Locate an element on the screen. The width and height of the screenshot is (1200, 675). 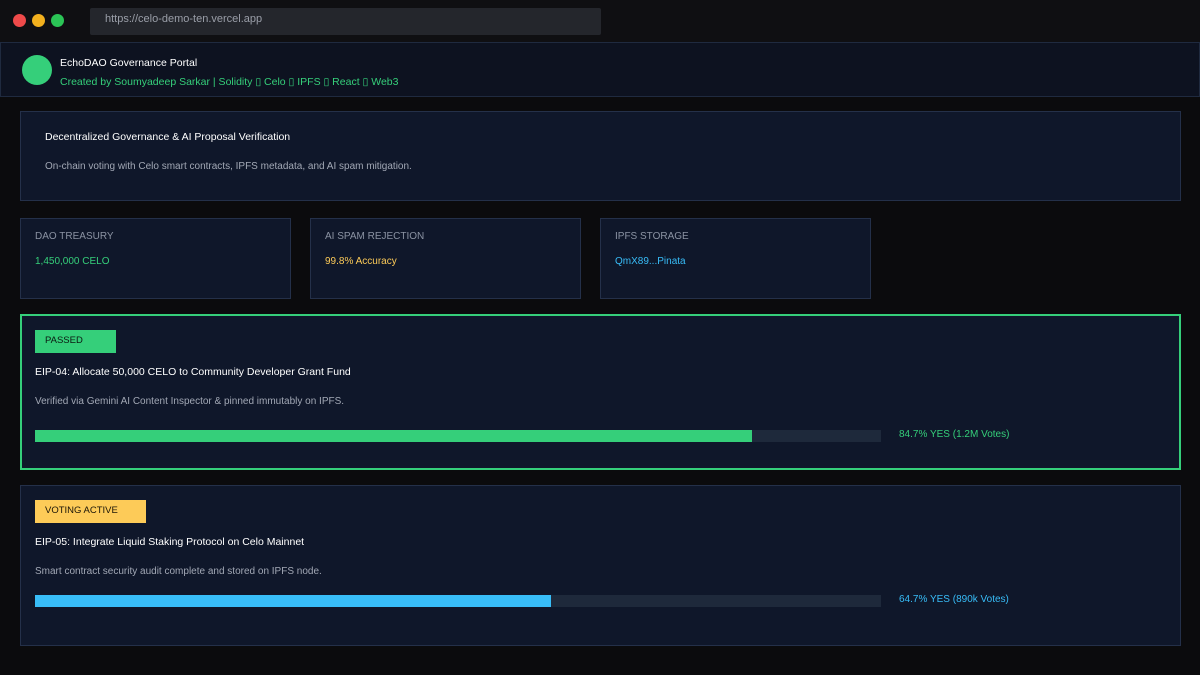
stat-card-spam-rejection: AI SPAM REJECTION 99.8% Accuracy is located at coordinates (445, 258).